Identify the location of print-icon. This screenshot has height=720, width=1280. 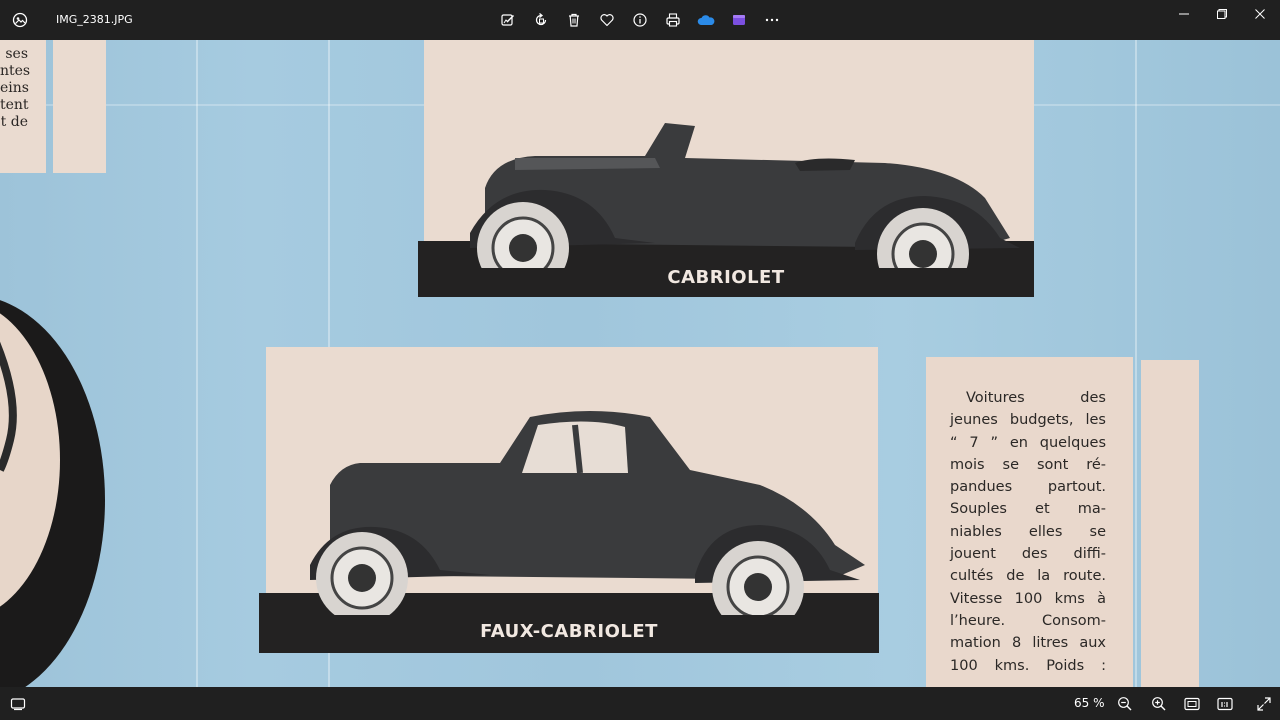
(673, 20).